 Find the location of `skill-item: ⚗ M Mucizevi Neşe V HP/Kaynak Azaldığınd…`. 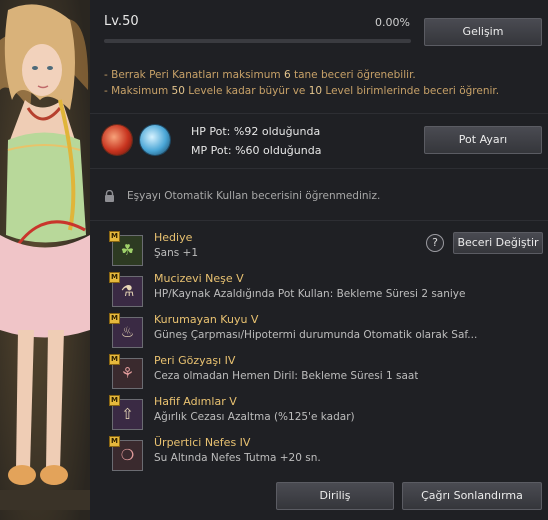

skill-item: ⚗ M Mucizevi Neşe V HP/Kaynak Azaldığınd… is located at coordinates (314, 291).